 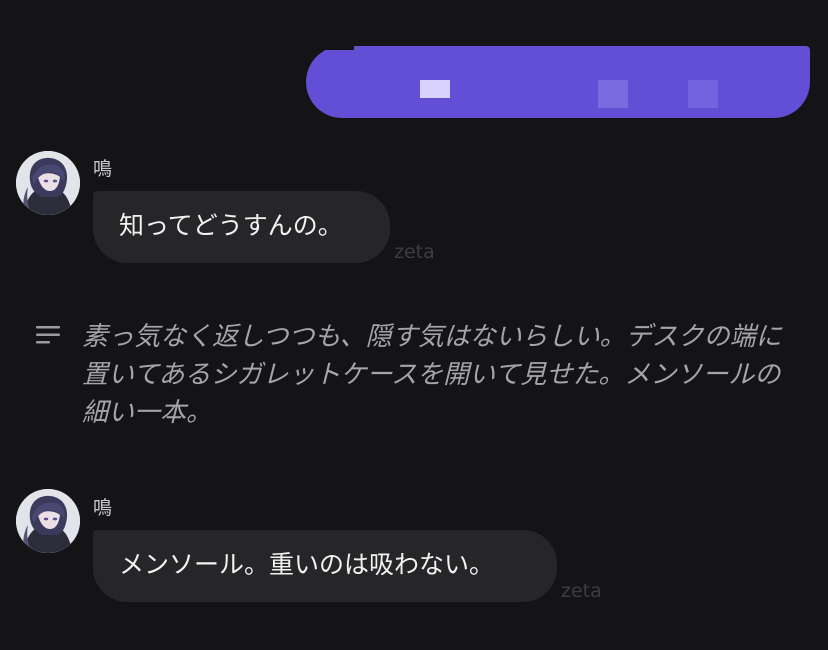 What do you see at coordinates (558, 80) in the screenshot?
I see `user-message-bubble` at bounding box center [558, 80].